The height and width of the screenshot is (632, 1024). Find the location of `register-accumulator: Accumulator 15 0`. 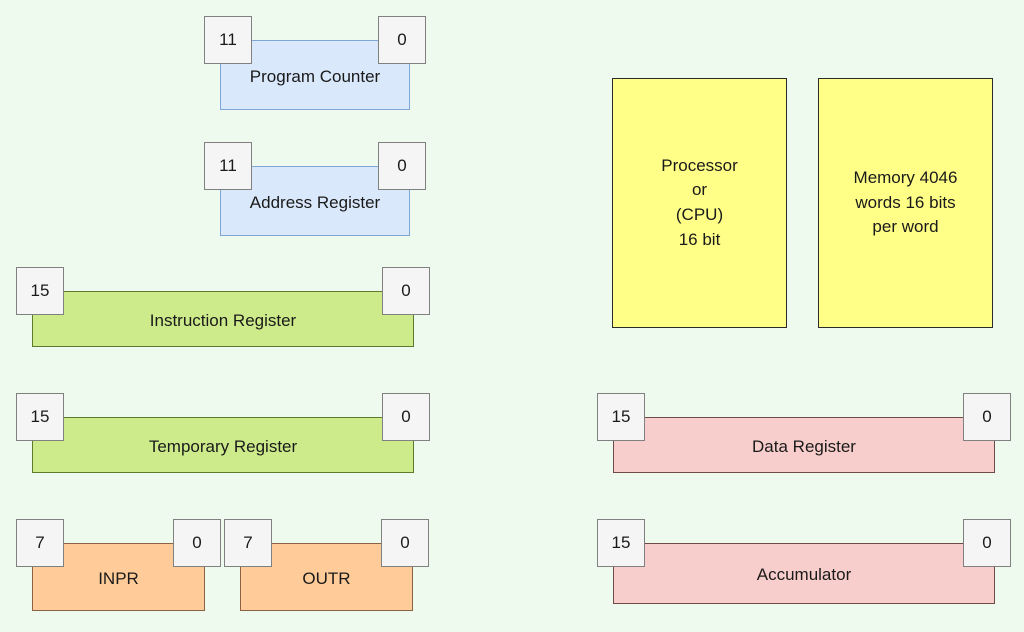

register-accumulator: Accumulator 15 0 is located at coordinates (804, 561).